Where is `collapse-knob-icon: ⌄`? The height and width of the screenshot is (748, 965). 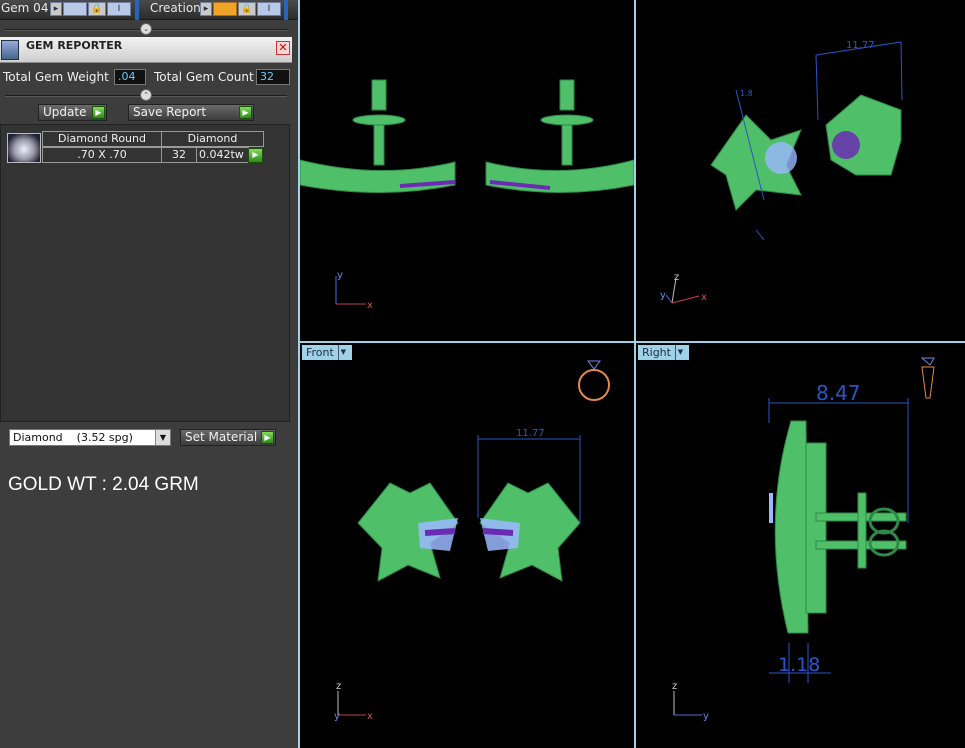
collapse-knob-icon: ⌄ is located at coordinates (146, 29).